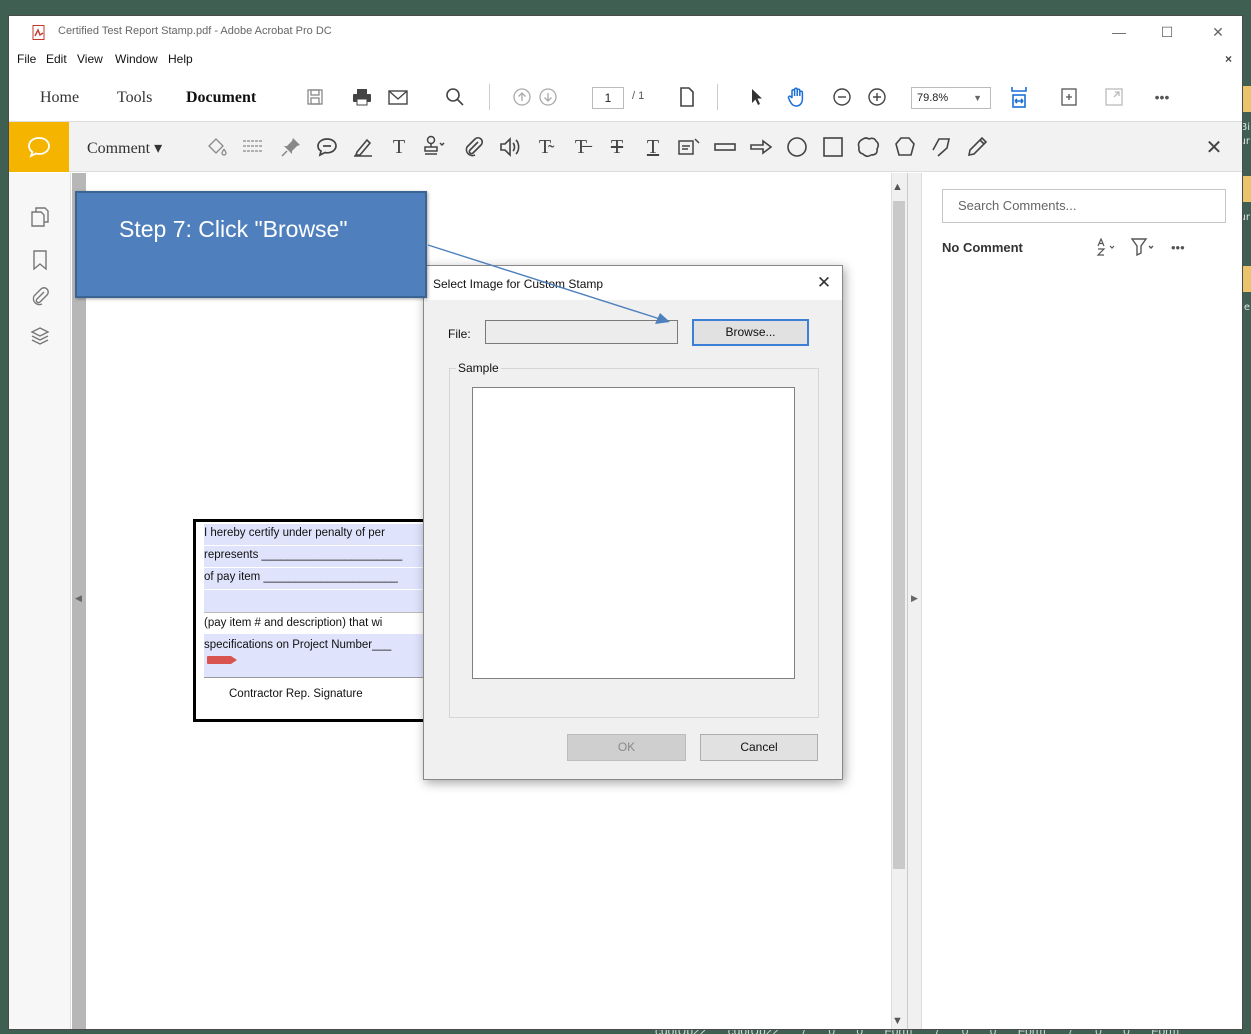 This screenshot has height=1034, width=1251. I want to click on tab-home: Home, so click(59, 98).